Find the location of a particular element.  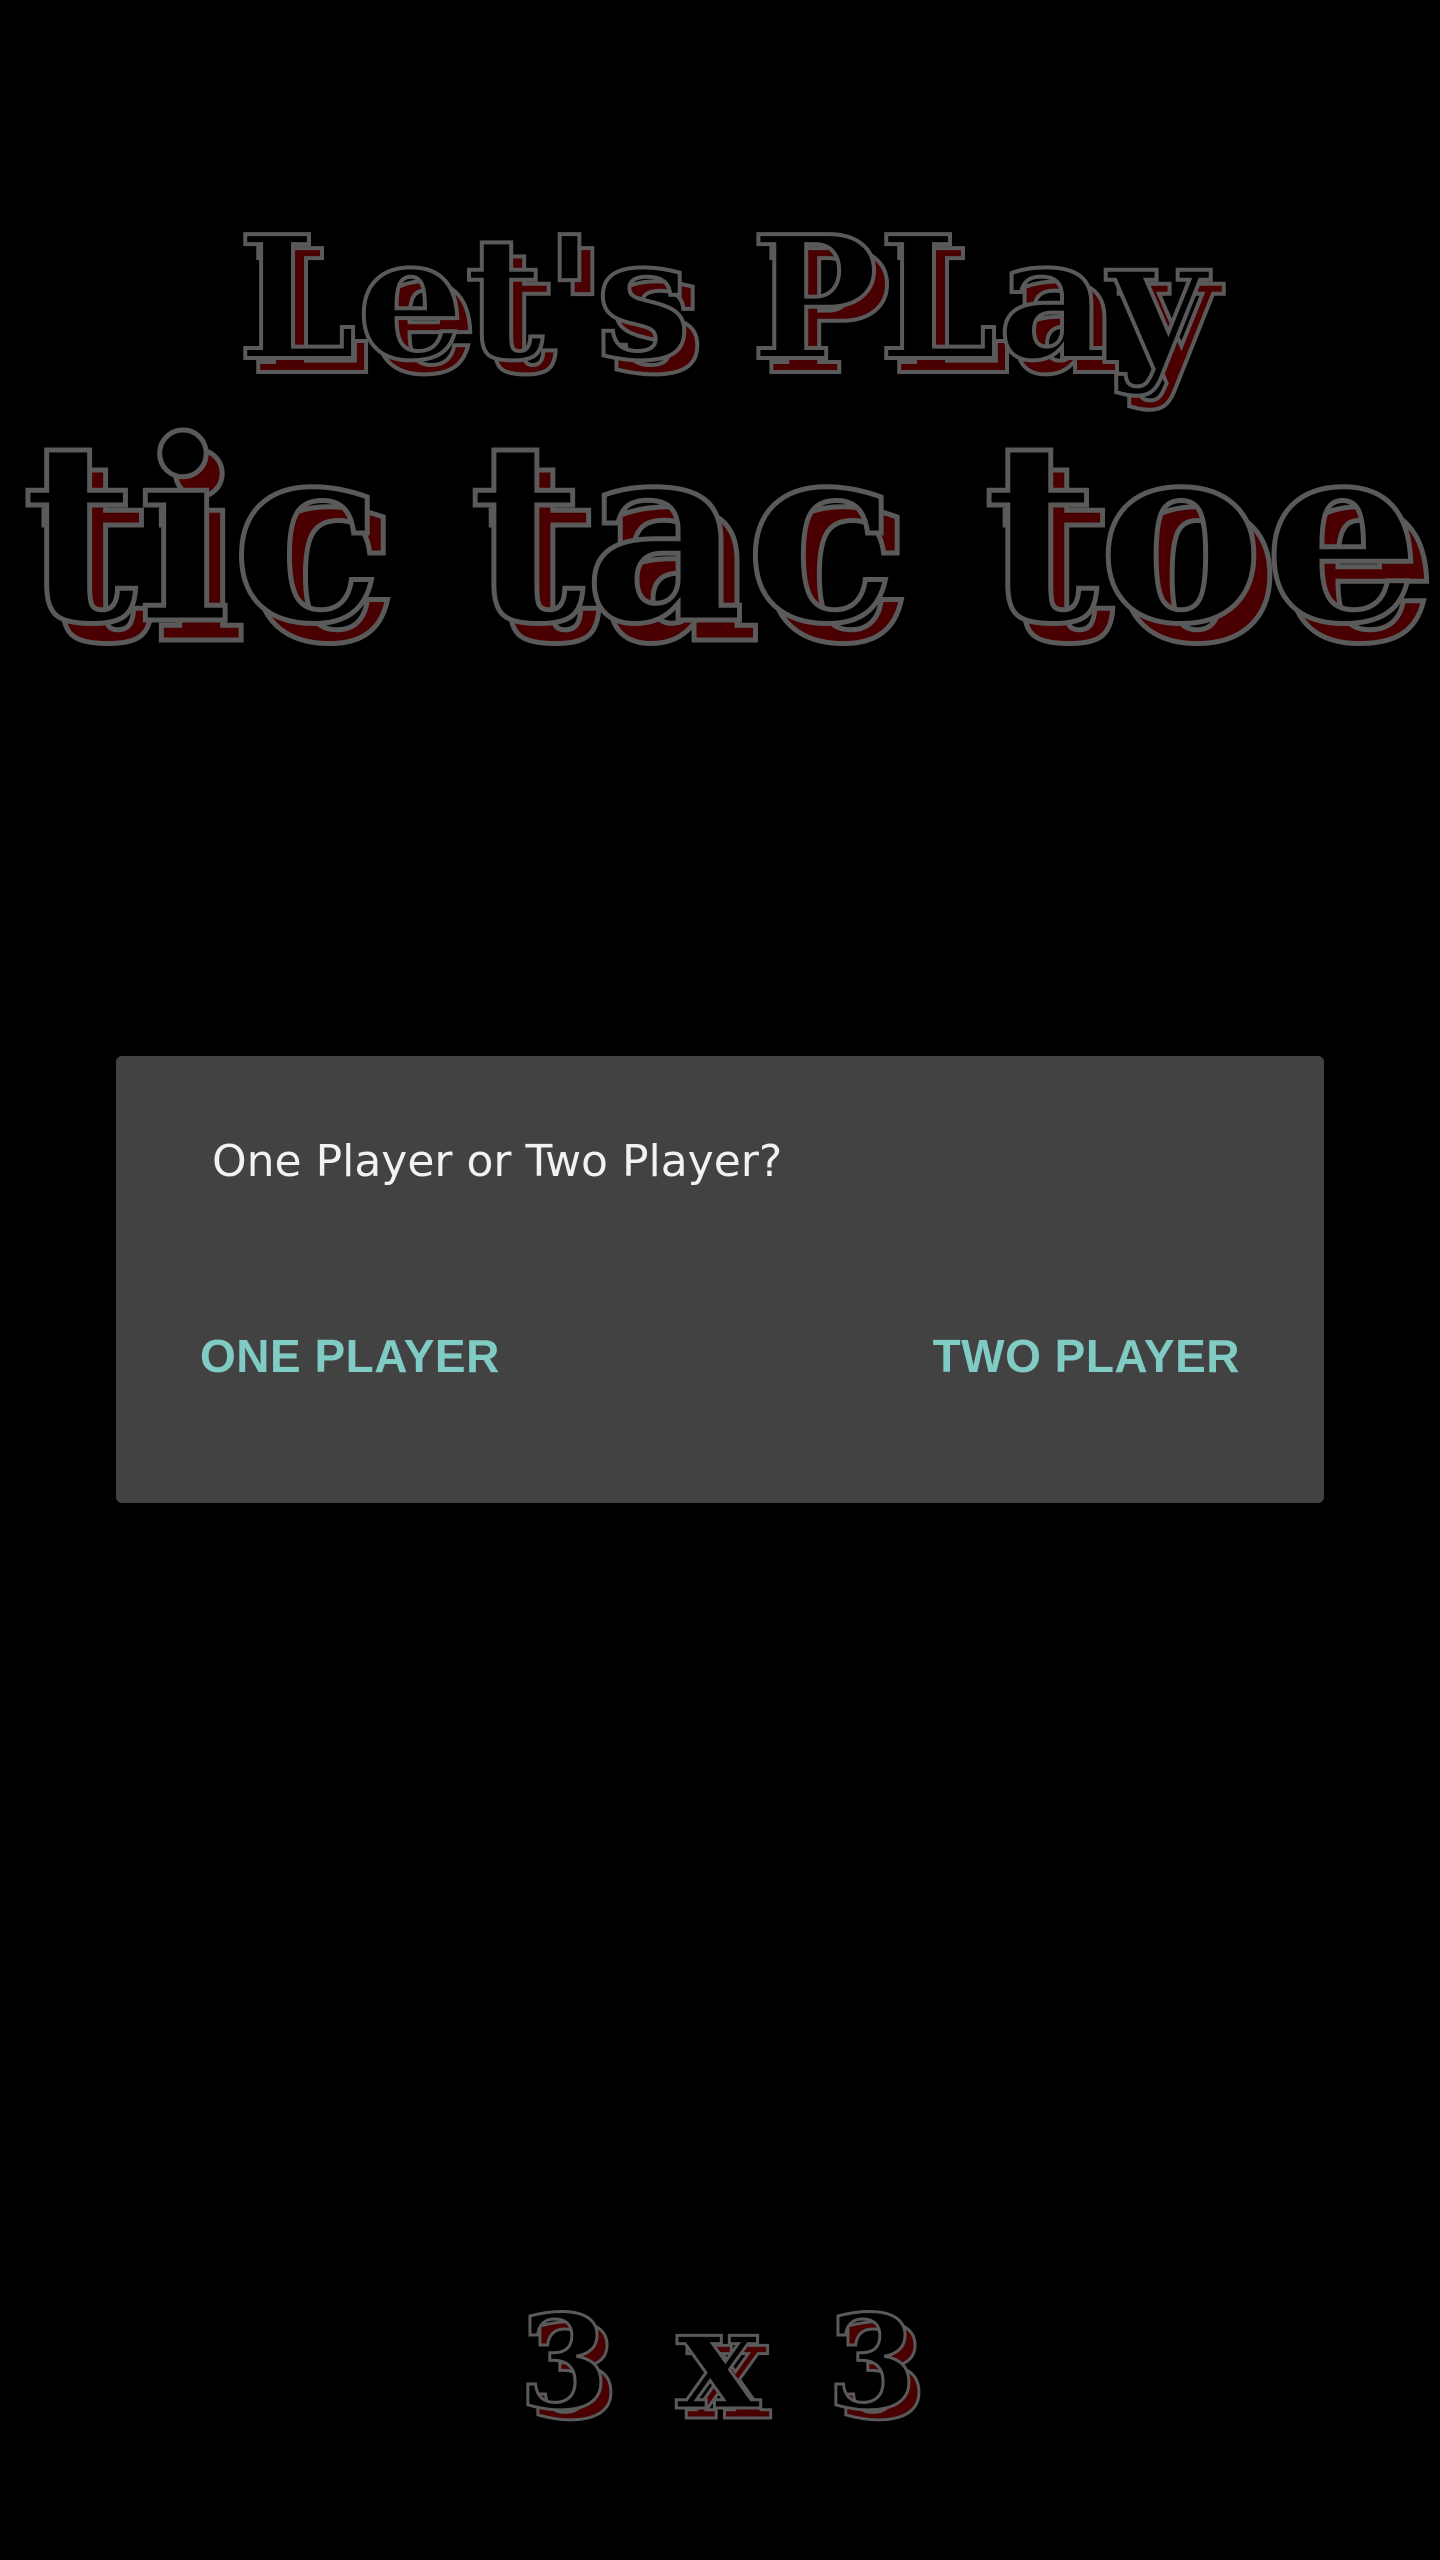

two-player-button: TWO PLAYER is located at coordinates (1086, 1356).